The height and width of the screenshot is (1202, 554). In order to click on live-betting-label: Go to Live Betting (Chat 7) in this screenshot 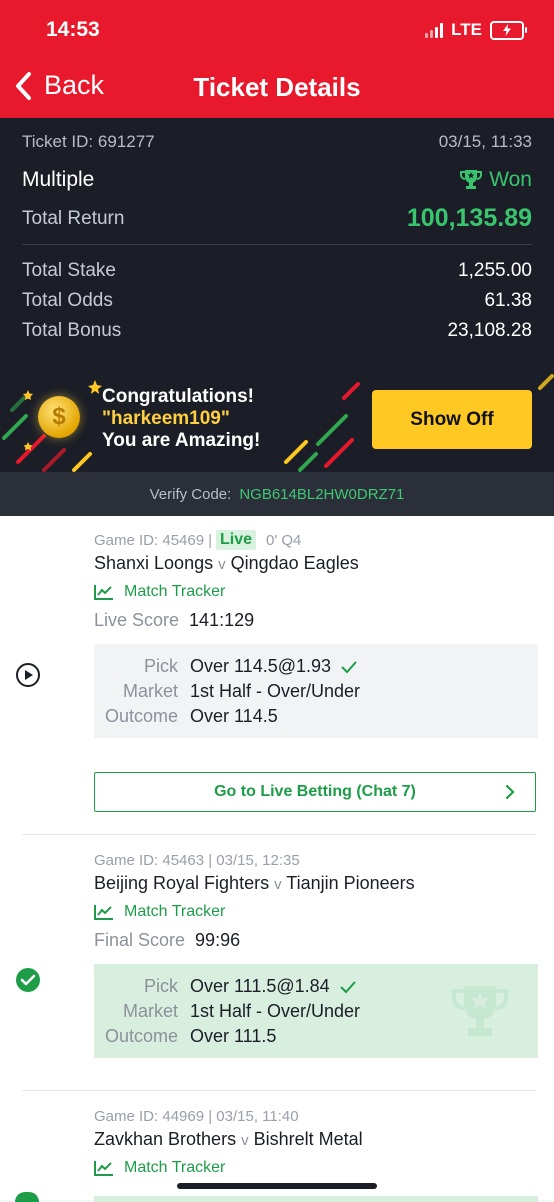, I will do `click(315, 791)`.